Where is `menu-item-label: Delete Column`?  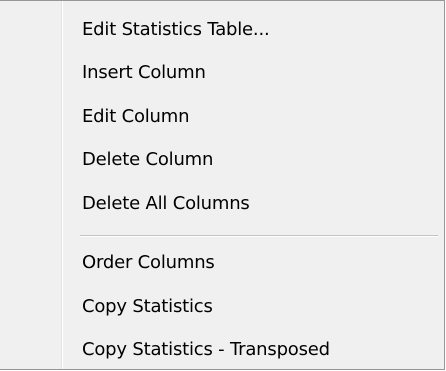
menu-item-label: Delete Column is located at coordinates (148, 159).